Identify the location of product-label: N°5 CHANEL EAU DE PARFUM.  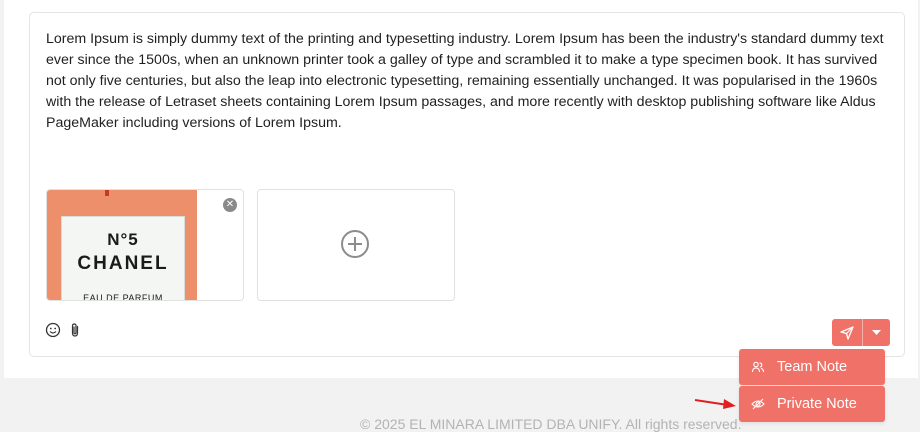
(123, 258).